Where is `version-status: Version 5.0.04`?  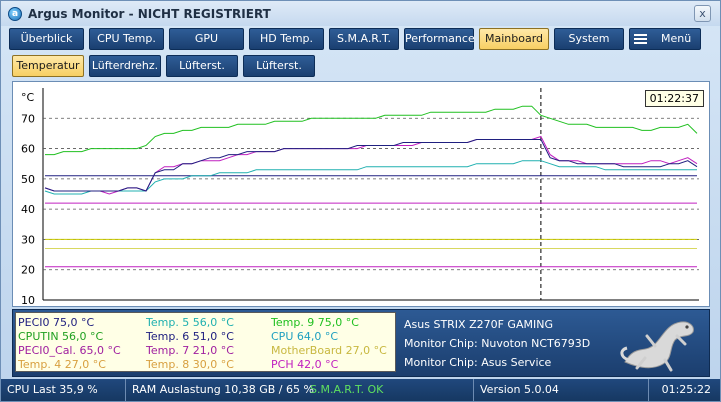
version-status: Version 5.0.04 is located at coordinates (561, 390).